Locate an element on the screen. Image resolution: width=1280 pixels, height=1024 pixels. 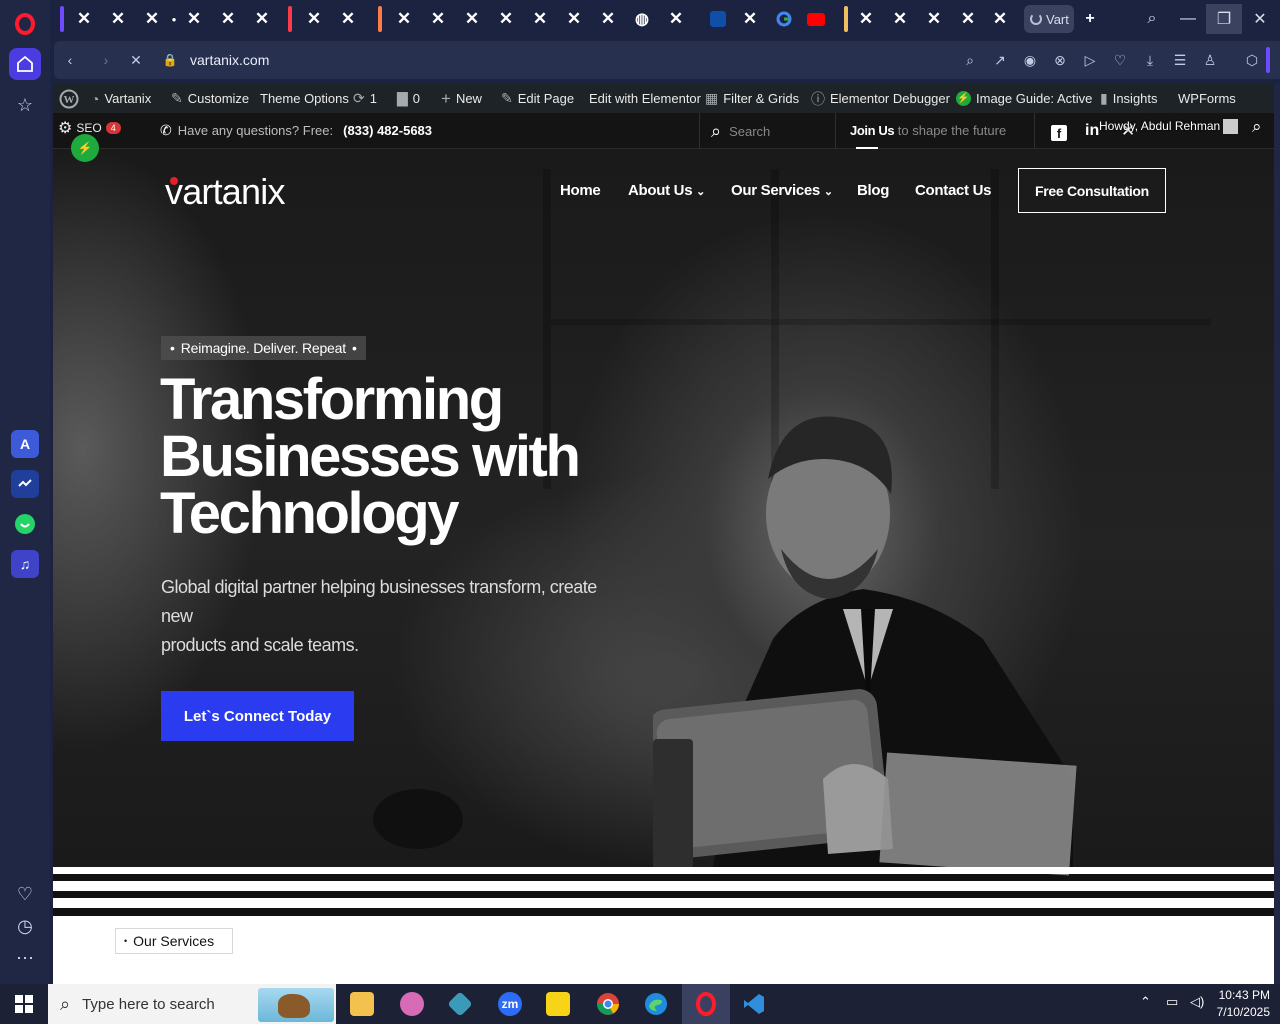
zoom-search-icon: ⌕ is located at coordinates (970, 60).